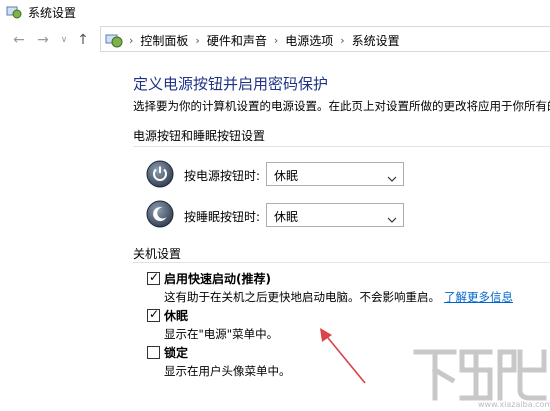  Describe the element at coordinates (302, 297) in the screenshot. I see `fast-startup-description-text: 这有助于在关机之后更快地启动电脑。不会影响重启。` at that location.